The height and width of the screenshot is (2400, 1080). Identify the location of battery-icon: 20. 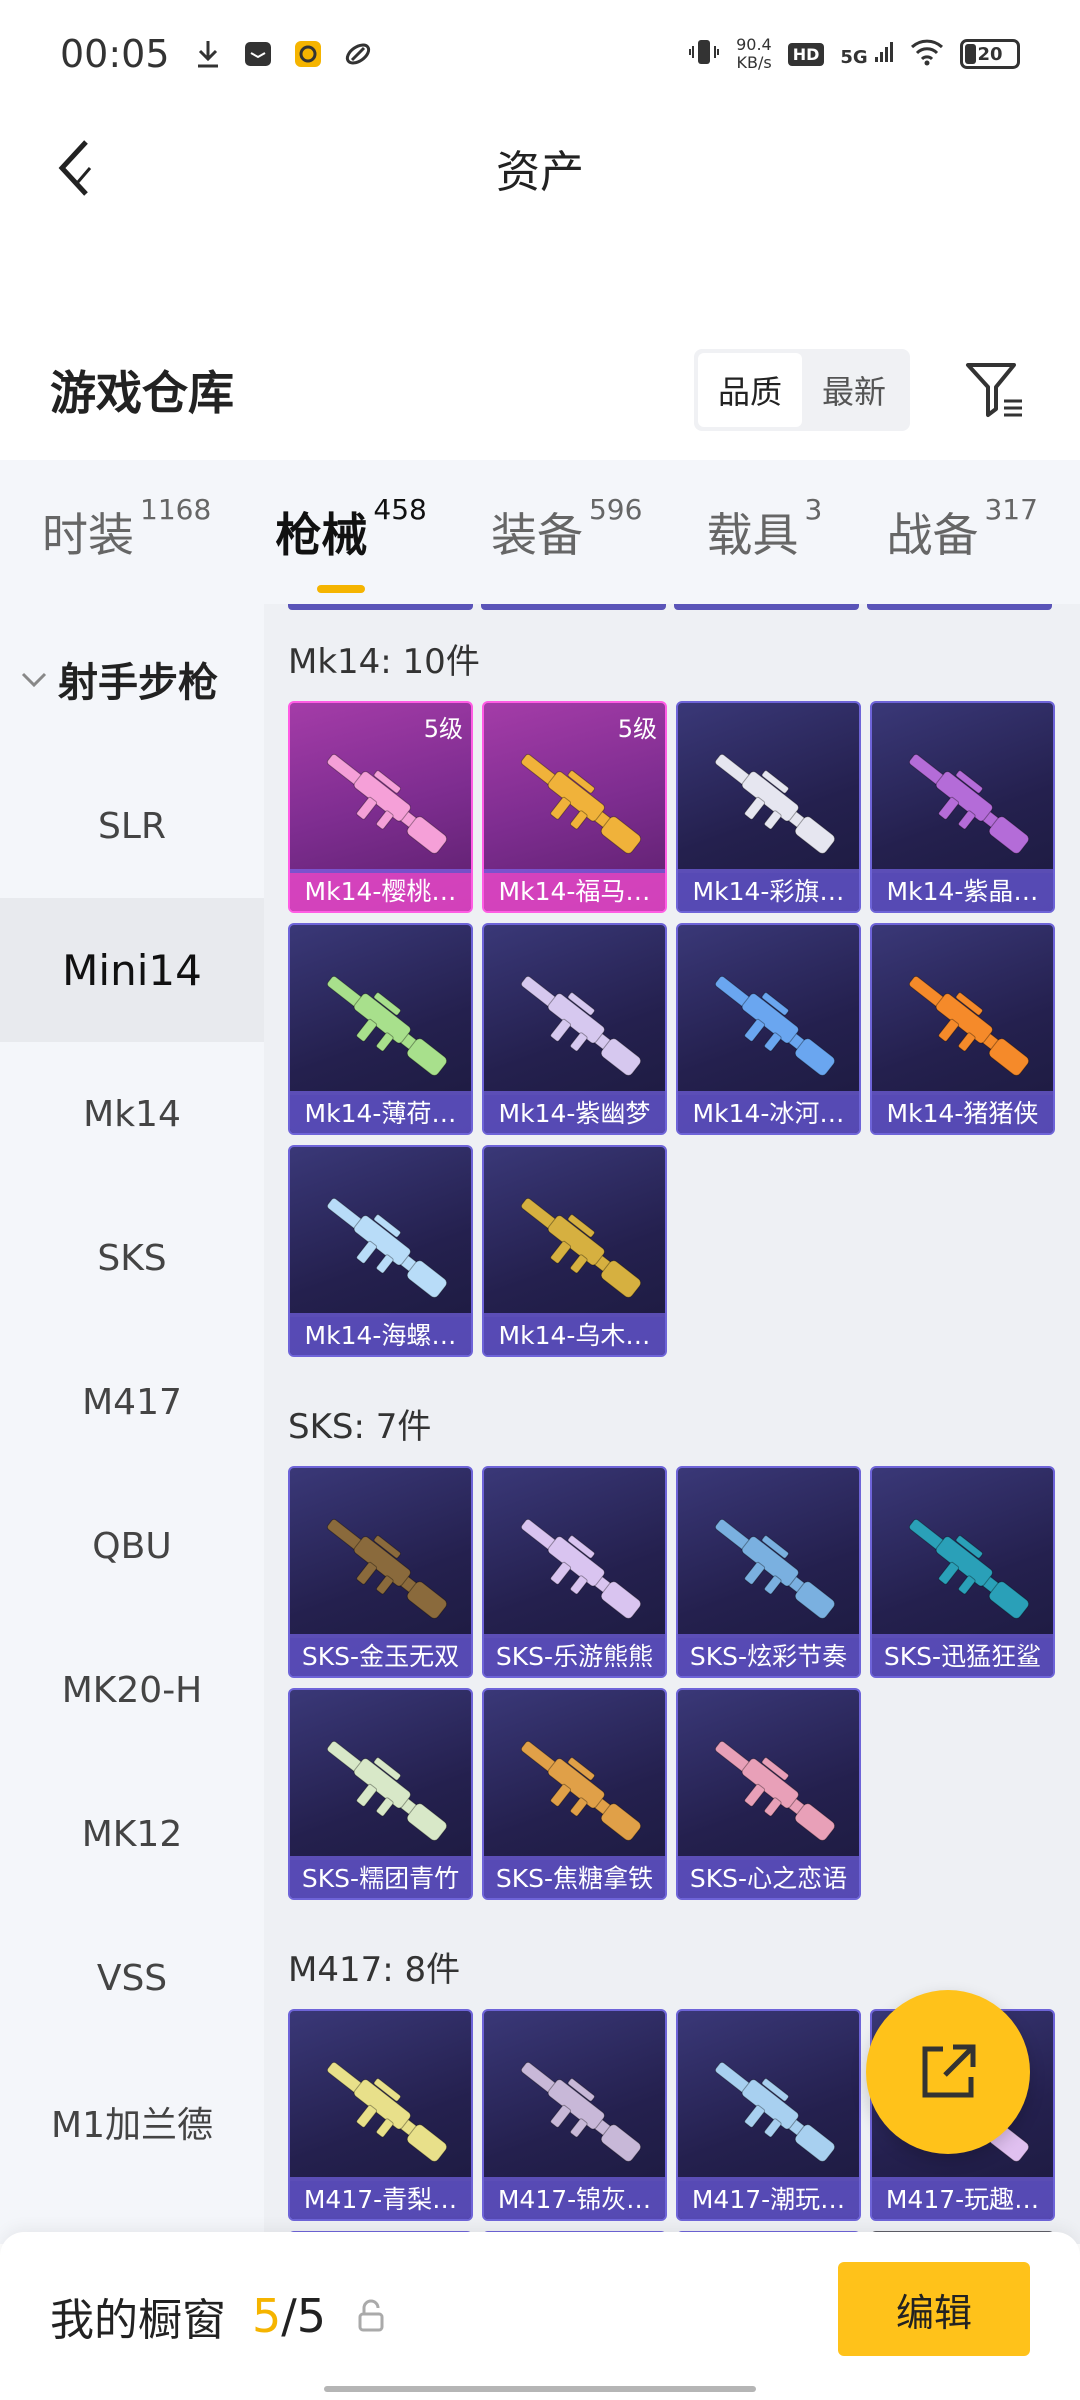
(990, 54).